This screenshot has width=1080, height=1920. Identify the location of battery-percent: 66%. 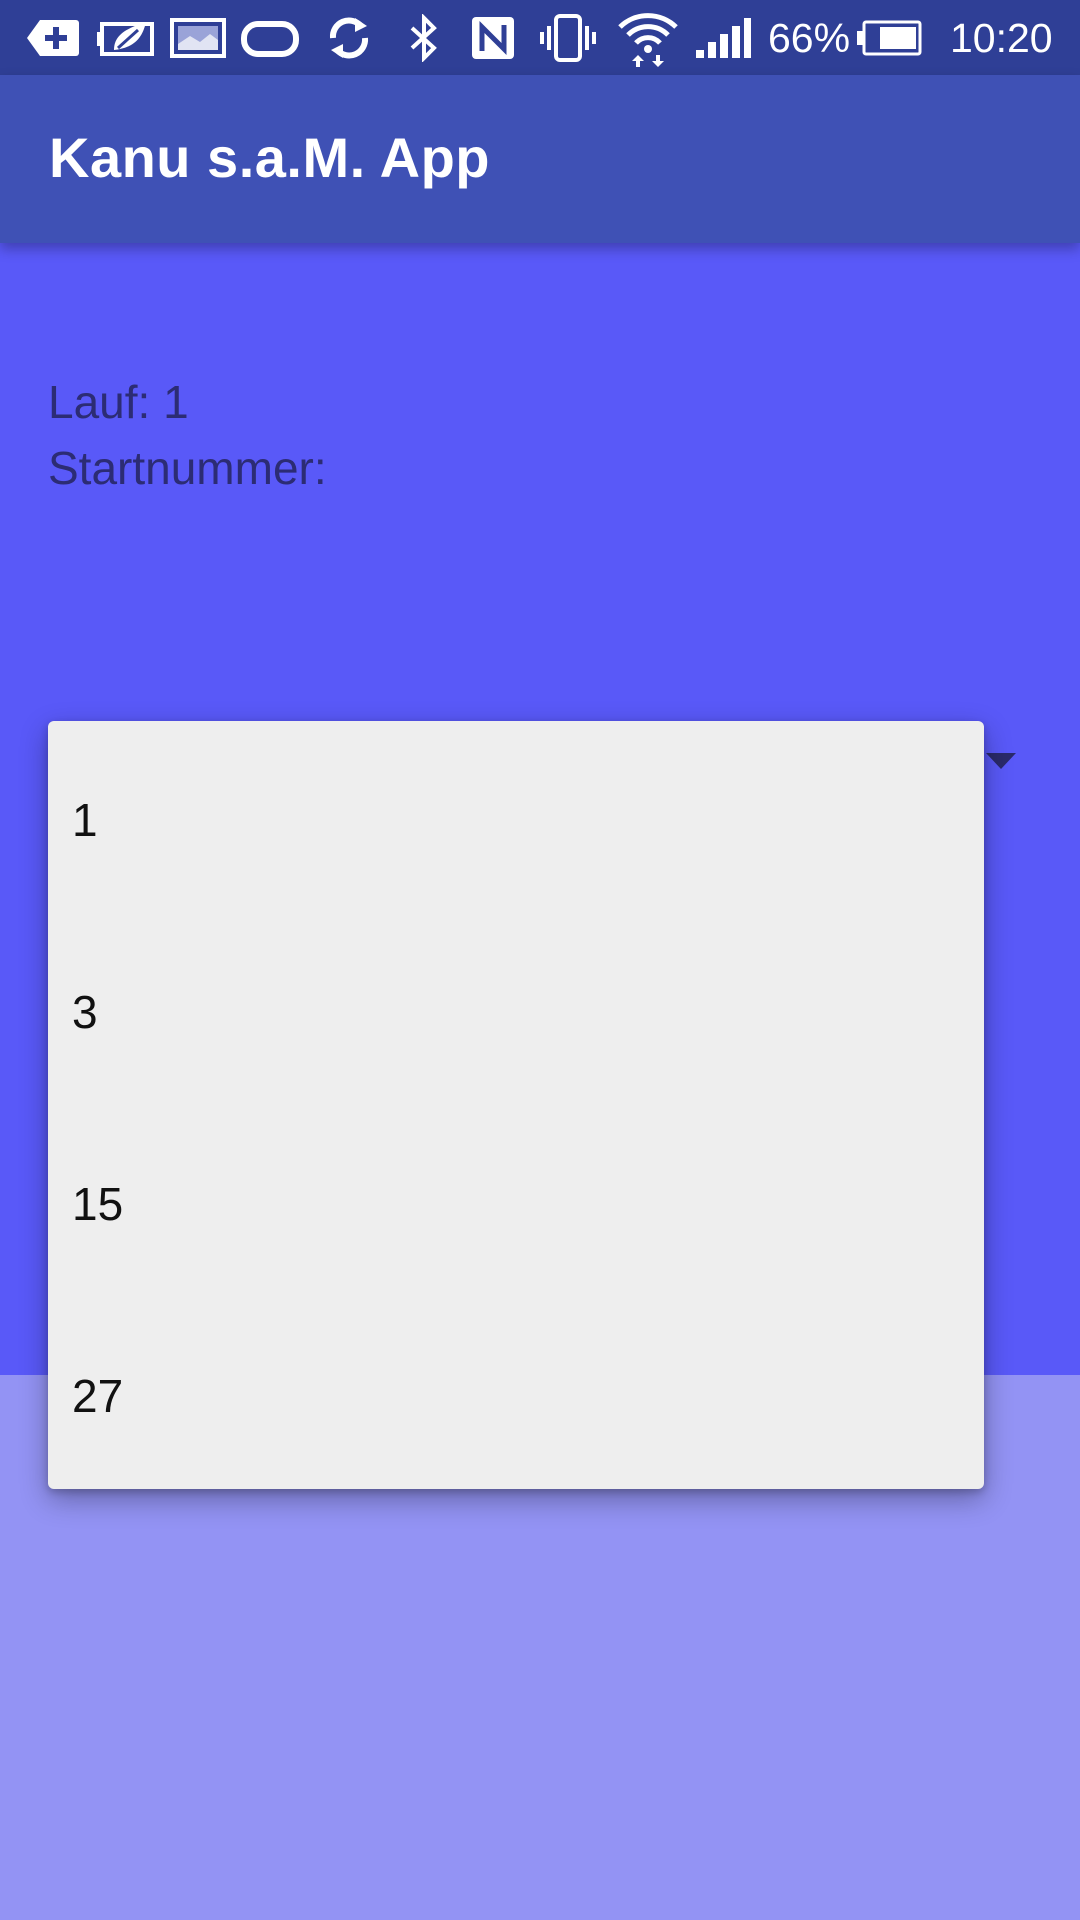
(809, 38).